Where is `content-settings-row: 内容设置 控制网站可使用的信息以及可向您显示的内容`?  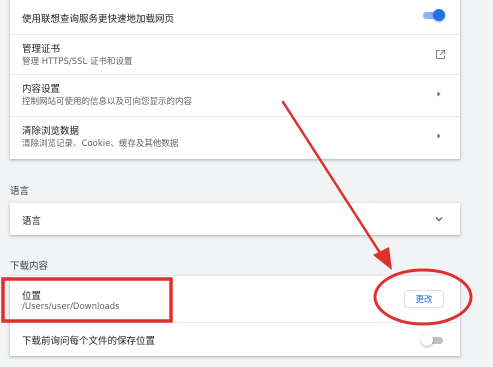
content-settings-row: 内容设置 控制网站可使用的信息以及可向您显示的内容 is located at coordinates (235, 95).